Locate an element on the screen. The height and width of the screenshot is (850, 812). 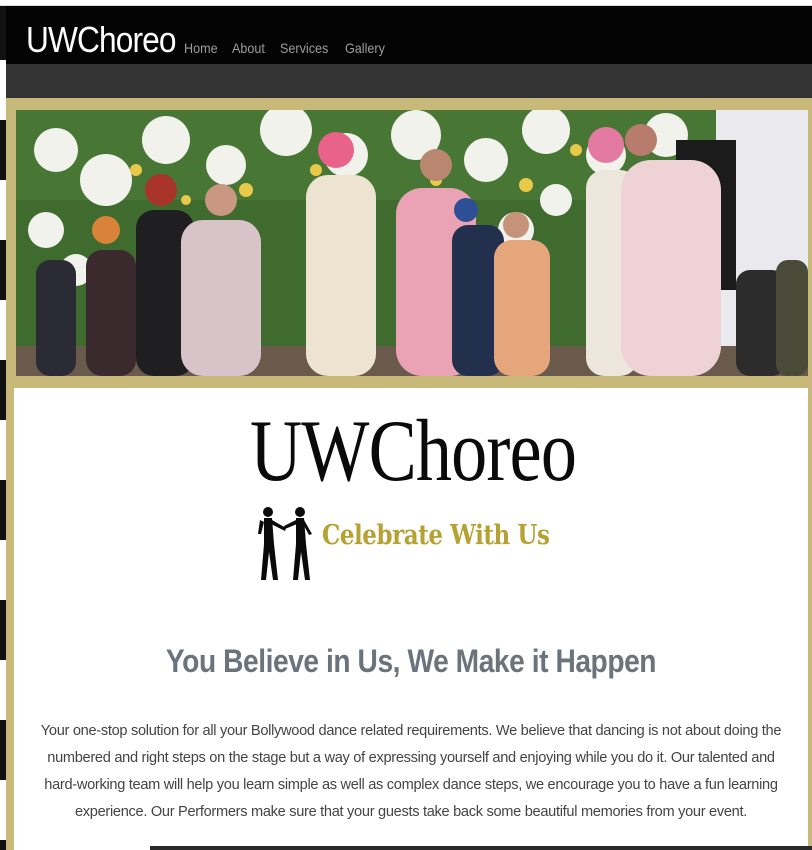
dancing-couple-icon is located at coordinates (285, 543).